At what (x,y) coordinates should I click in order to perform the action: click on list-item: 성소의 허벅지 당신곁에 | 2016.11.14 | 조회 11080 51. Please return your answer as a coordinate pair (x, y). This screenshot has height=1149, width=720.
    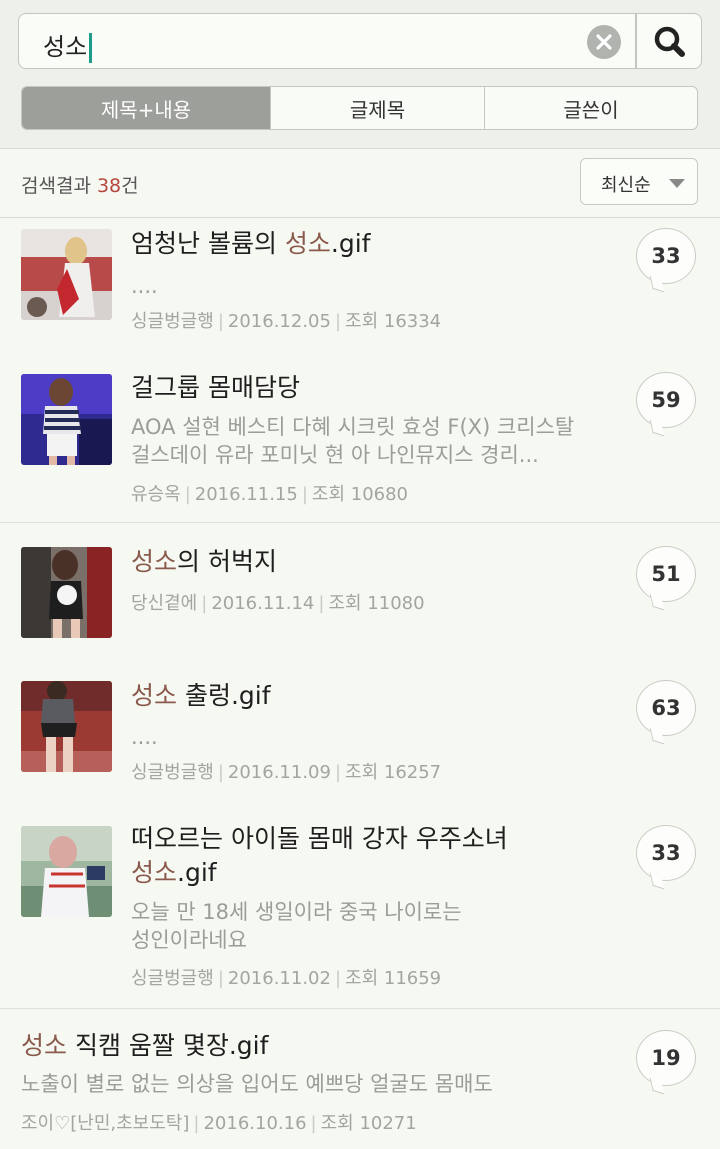
    Looking at the image, I should click on (360, 591).